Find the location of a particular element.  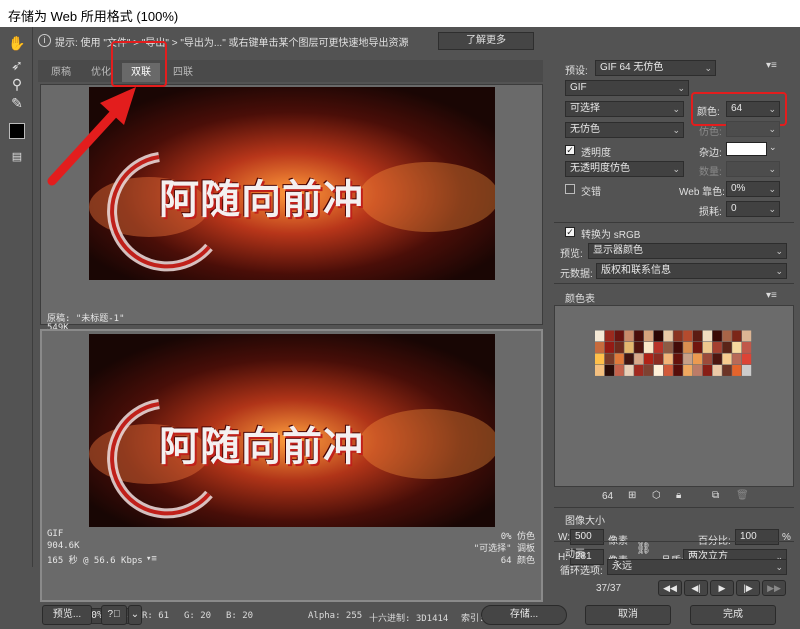

dither-method-select: 无仿色 ⌄ is located at coordinates (624, 130).